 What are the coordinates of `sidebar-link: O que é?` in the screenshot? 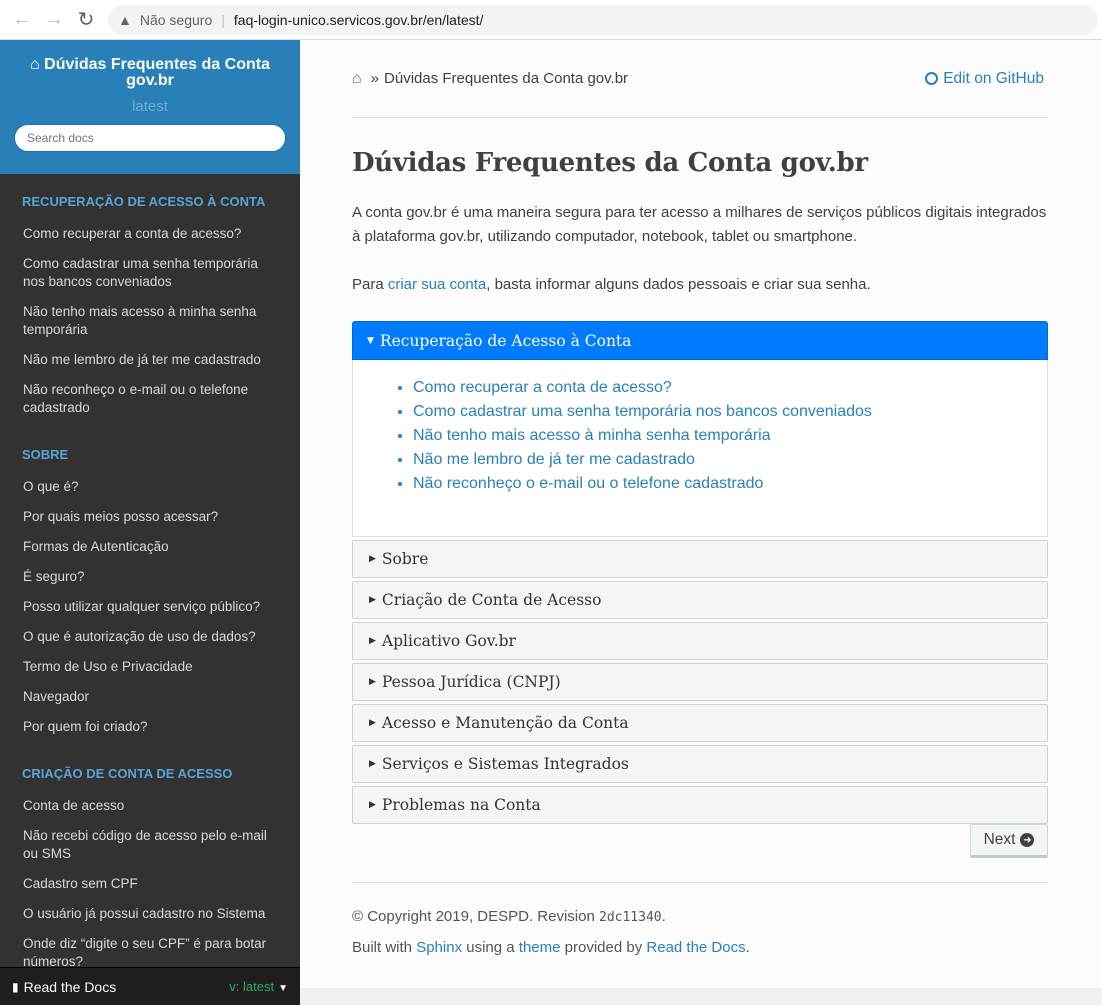 It's located at (150, 487).